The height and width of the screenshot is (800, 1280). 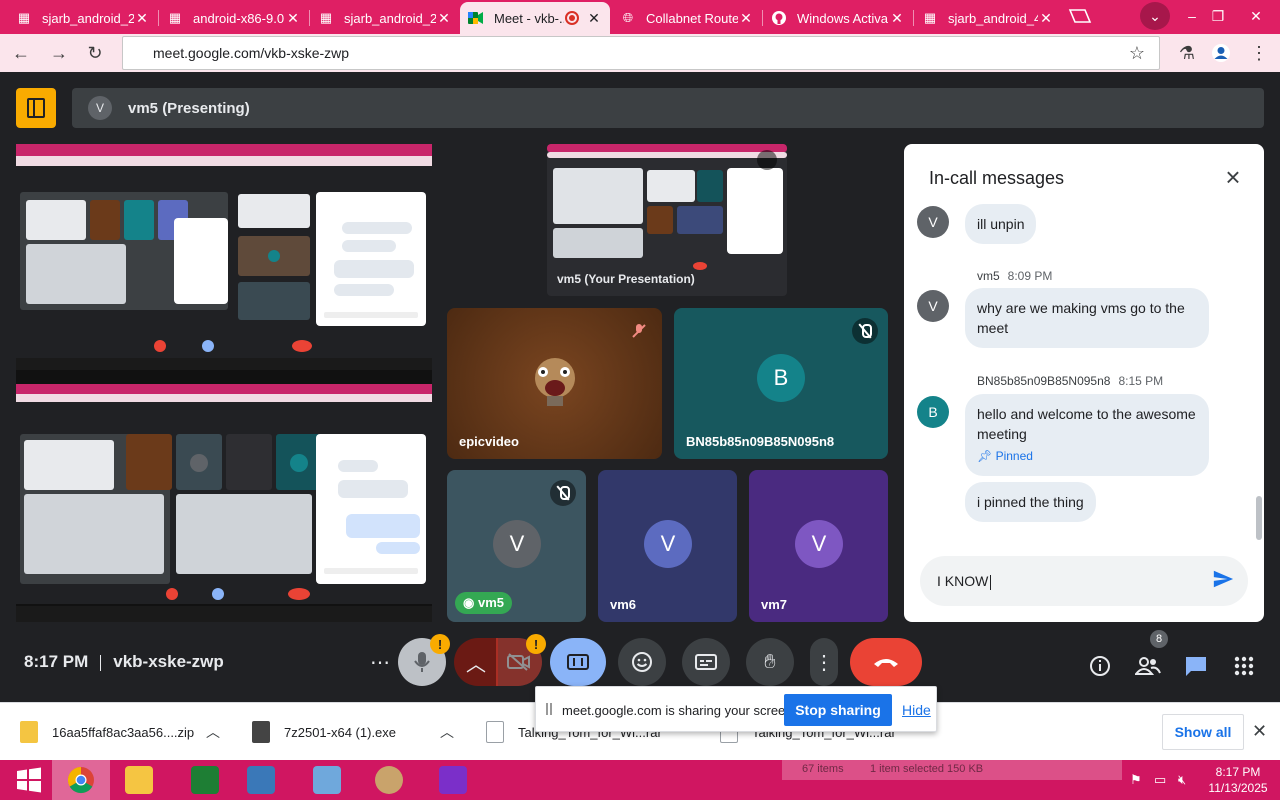 I want to click on pin-icon: 📌︎, so click(x=986, y=456).